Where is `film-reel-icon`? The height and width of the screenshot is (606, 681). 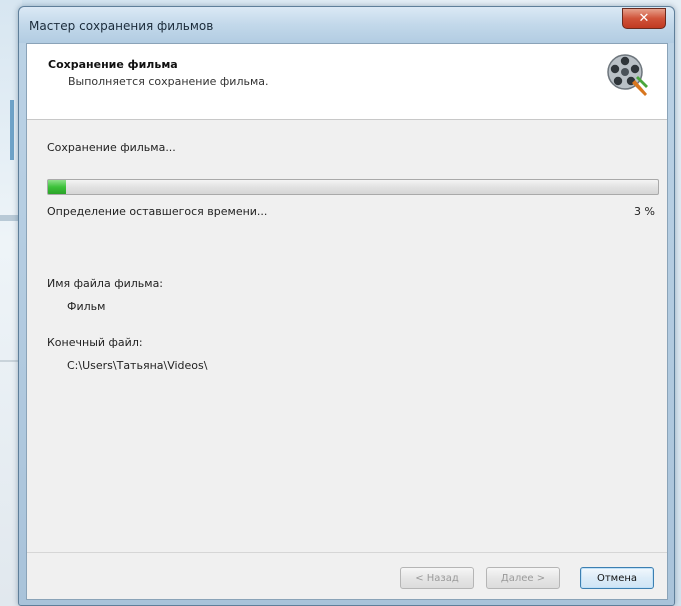
film-reel-icon is located at coordinates (627, 75).